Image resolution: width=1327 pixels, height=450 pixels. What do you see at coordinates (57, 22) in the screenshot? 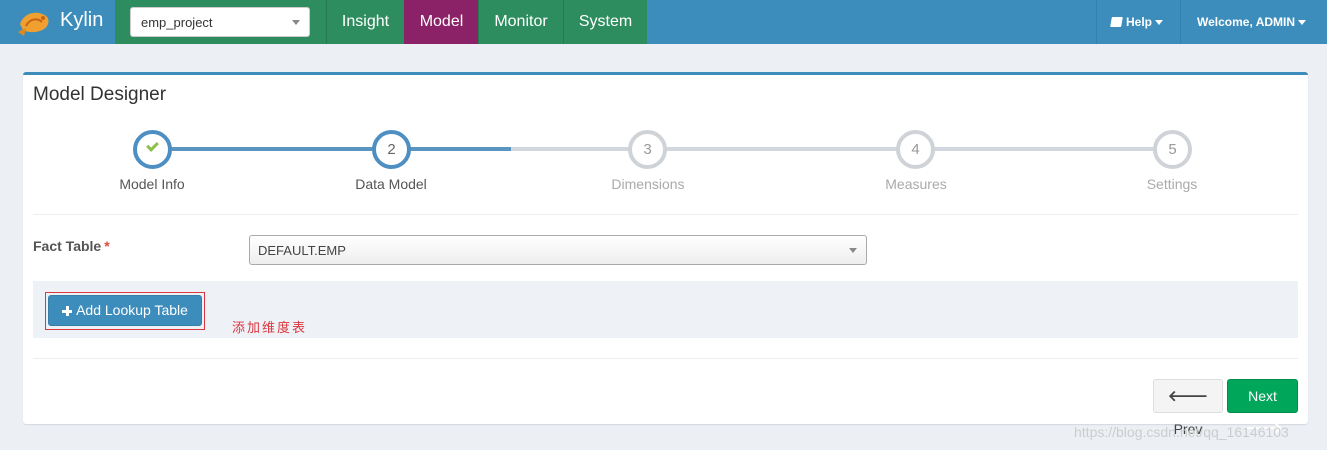
I see `brand: Kylin` at bounding box center [57, 22].